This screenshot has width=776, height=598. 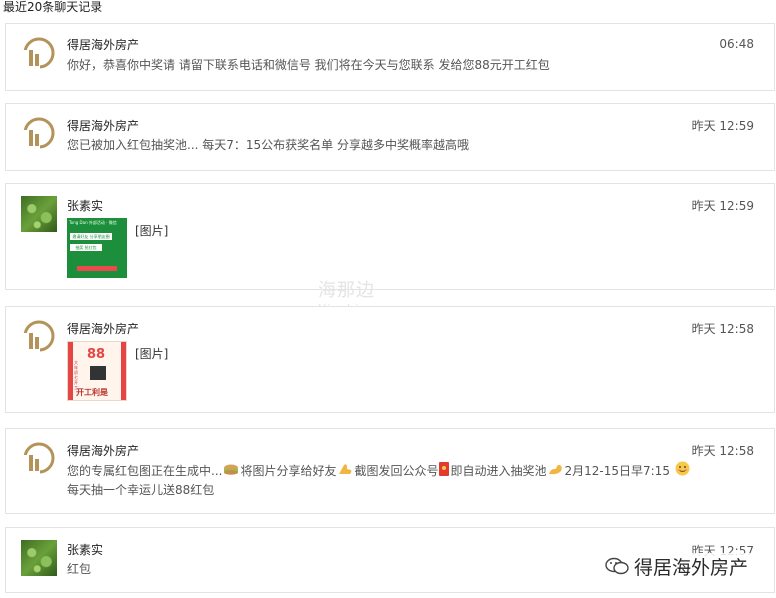 I want to click on grinning-face-emoji, so click(x=682, y=471).